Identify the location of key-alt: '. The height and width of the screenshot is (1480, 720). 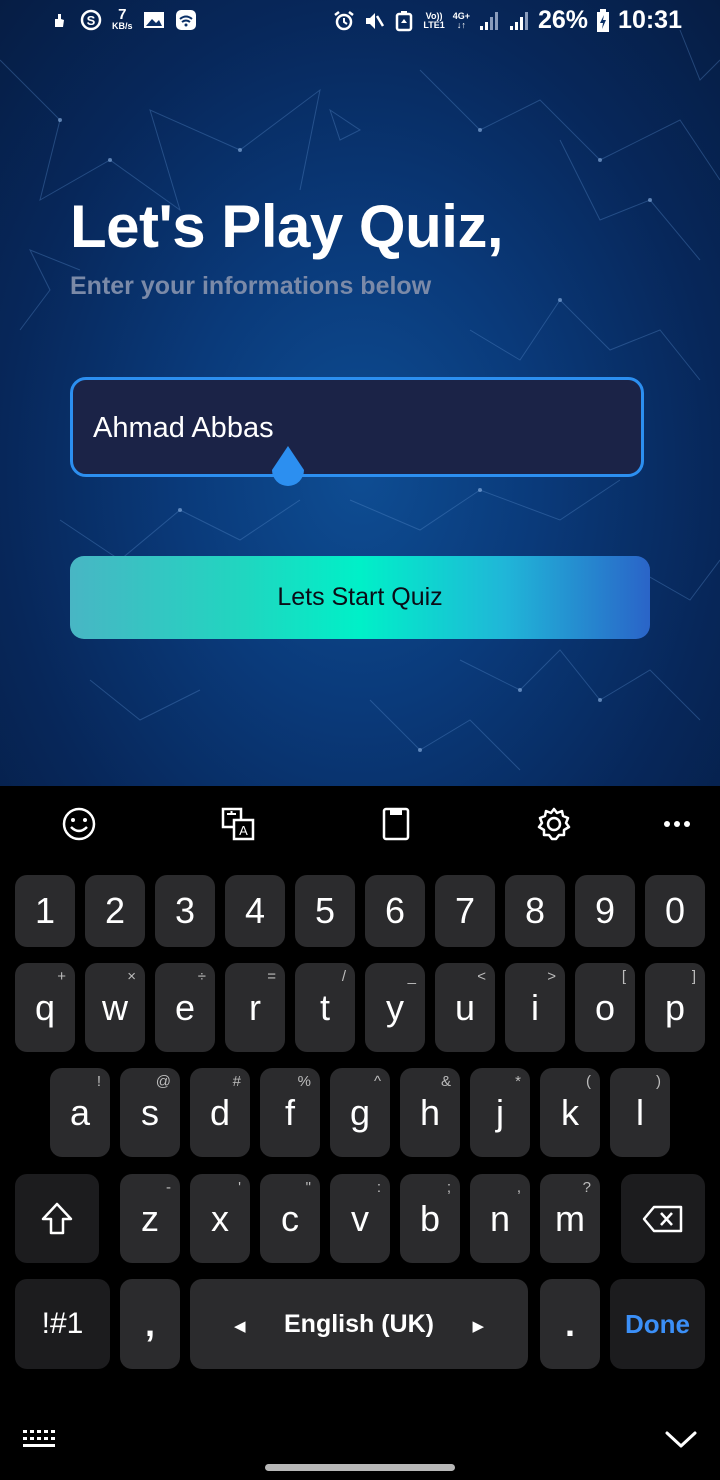
(239, 1187).